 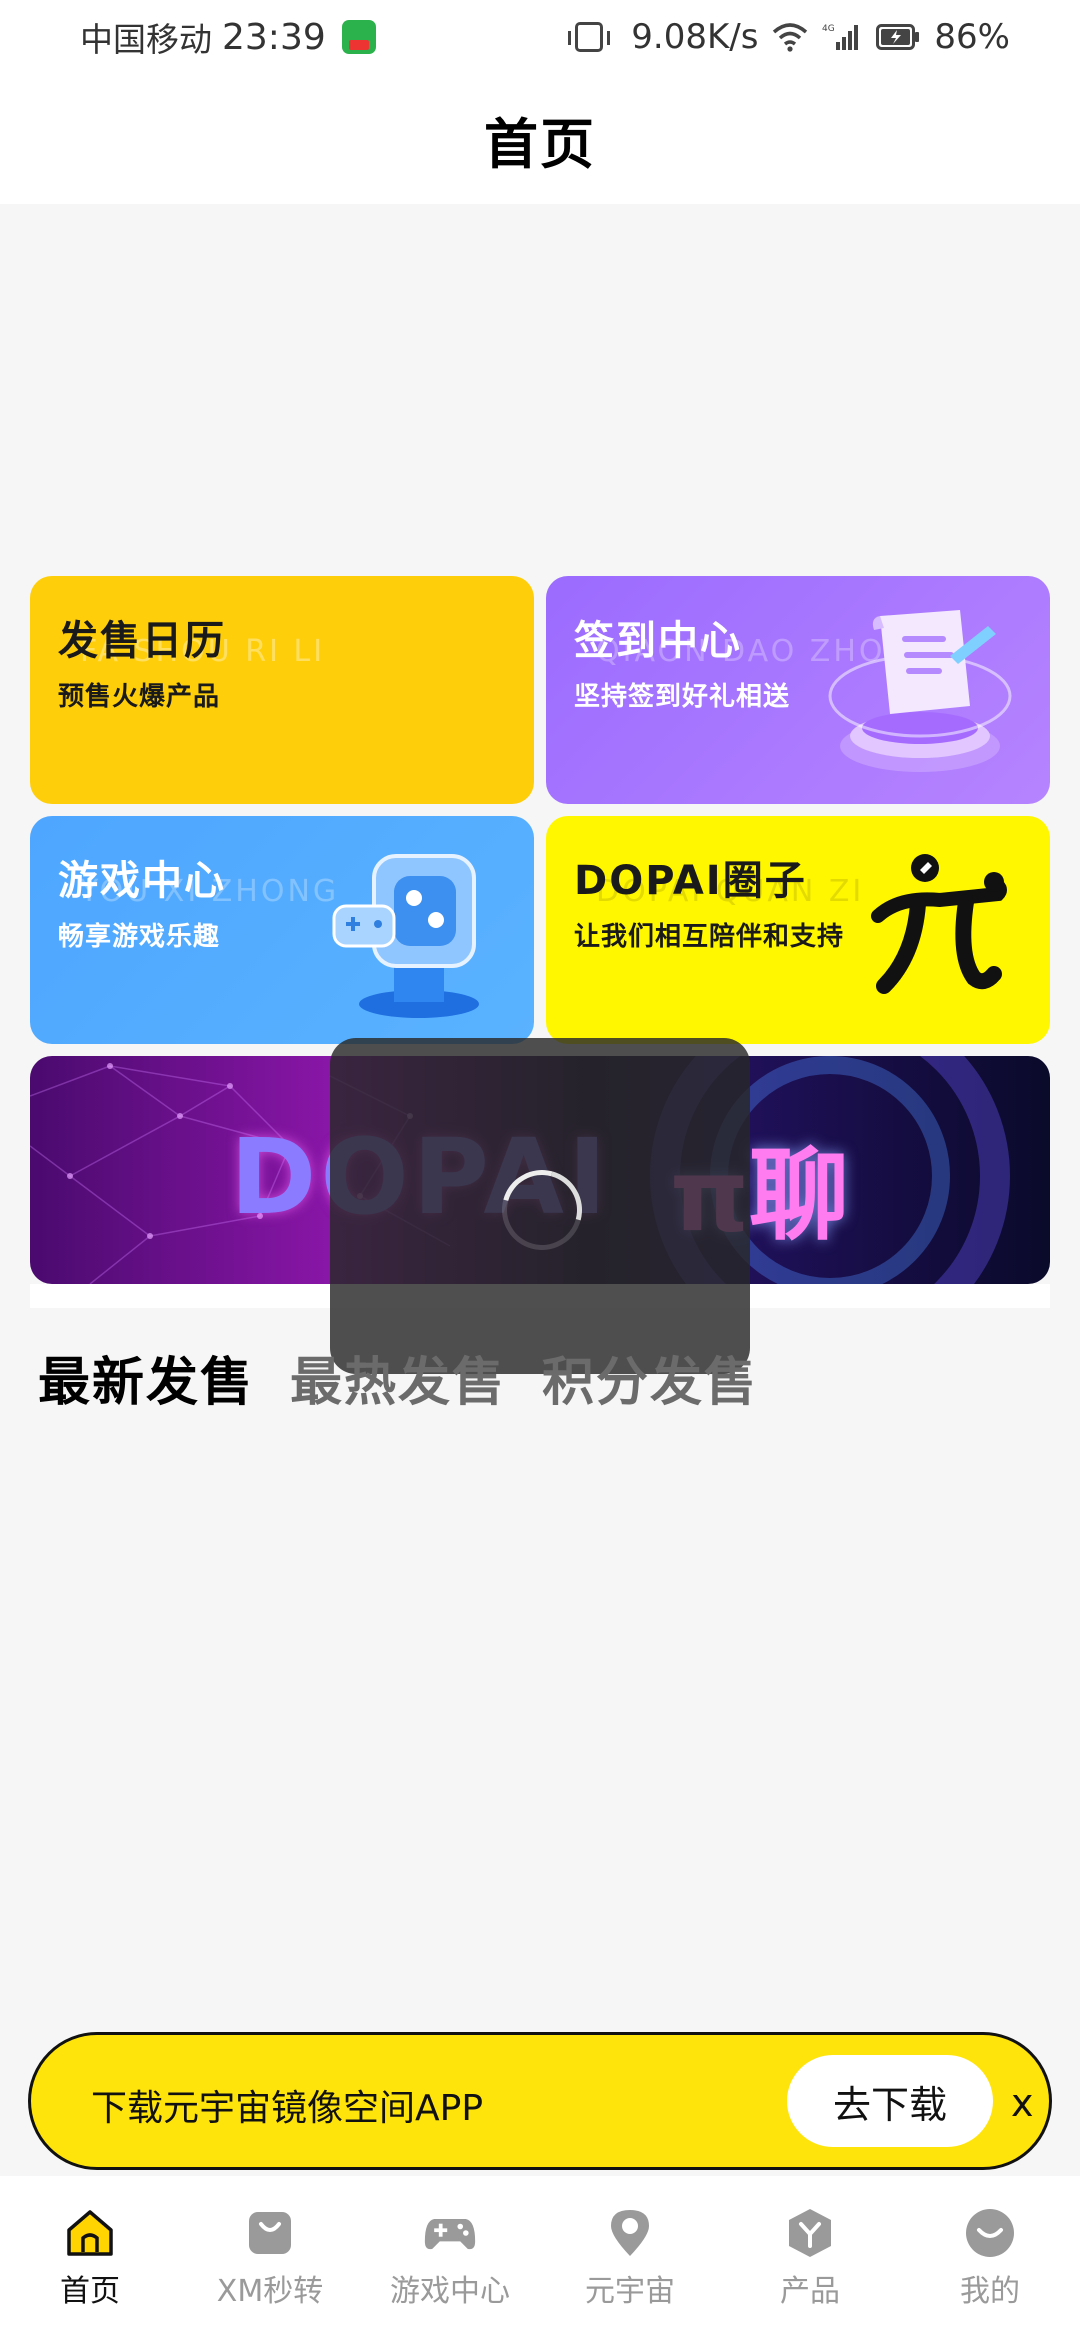 I want to click on dopai-circle-card: DOPAI QUAN ZI DOPAI圈子 让我们相互陪伴和支持, so click(x=798, y=930).